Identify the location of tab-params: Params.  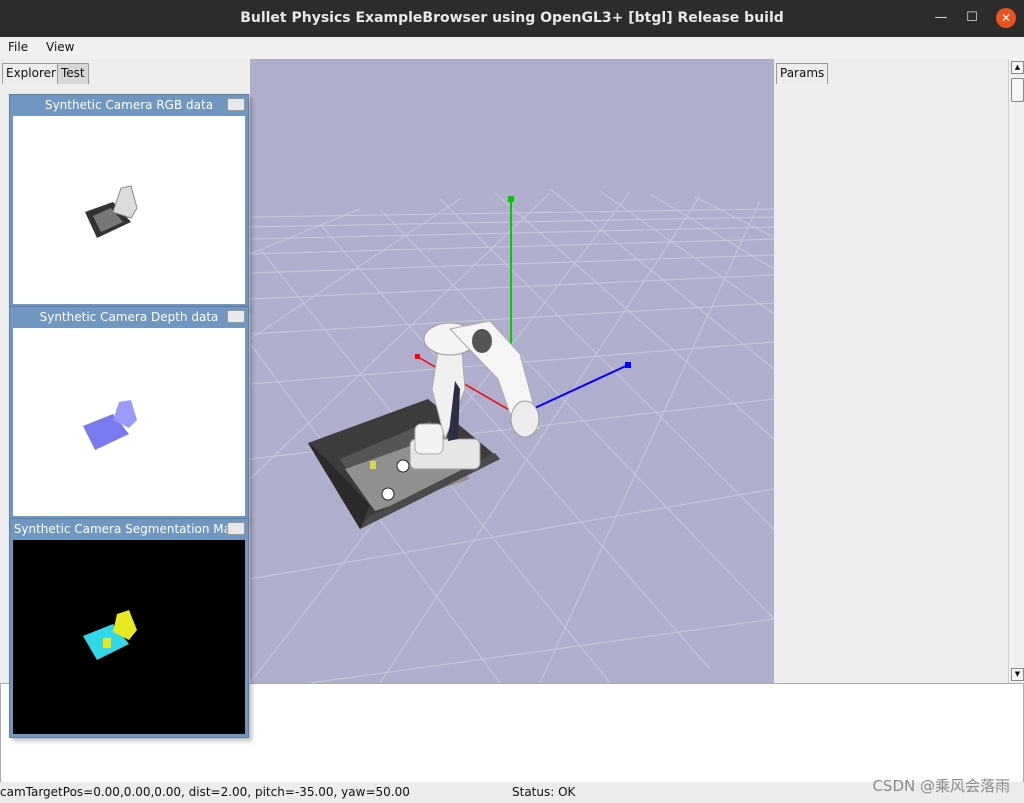
(802, 73).